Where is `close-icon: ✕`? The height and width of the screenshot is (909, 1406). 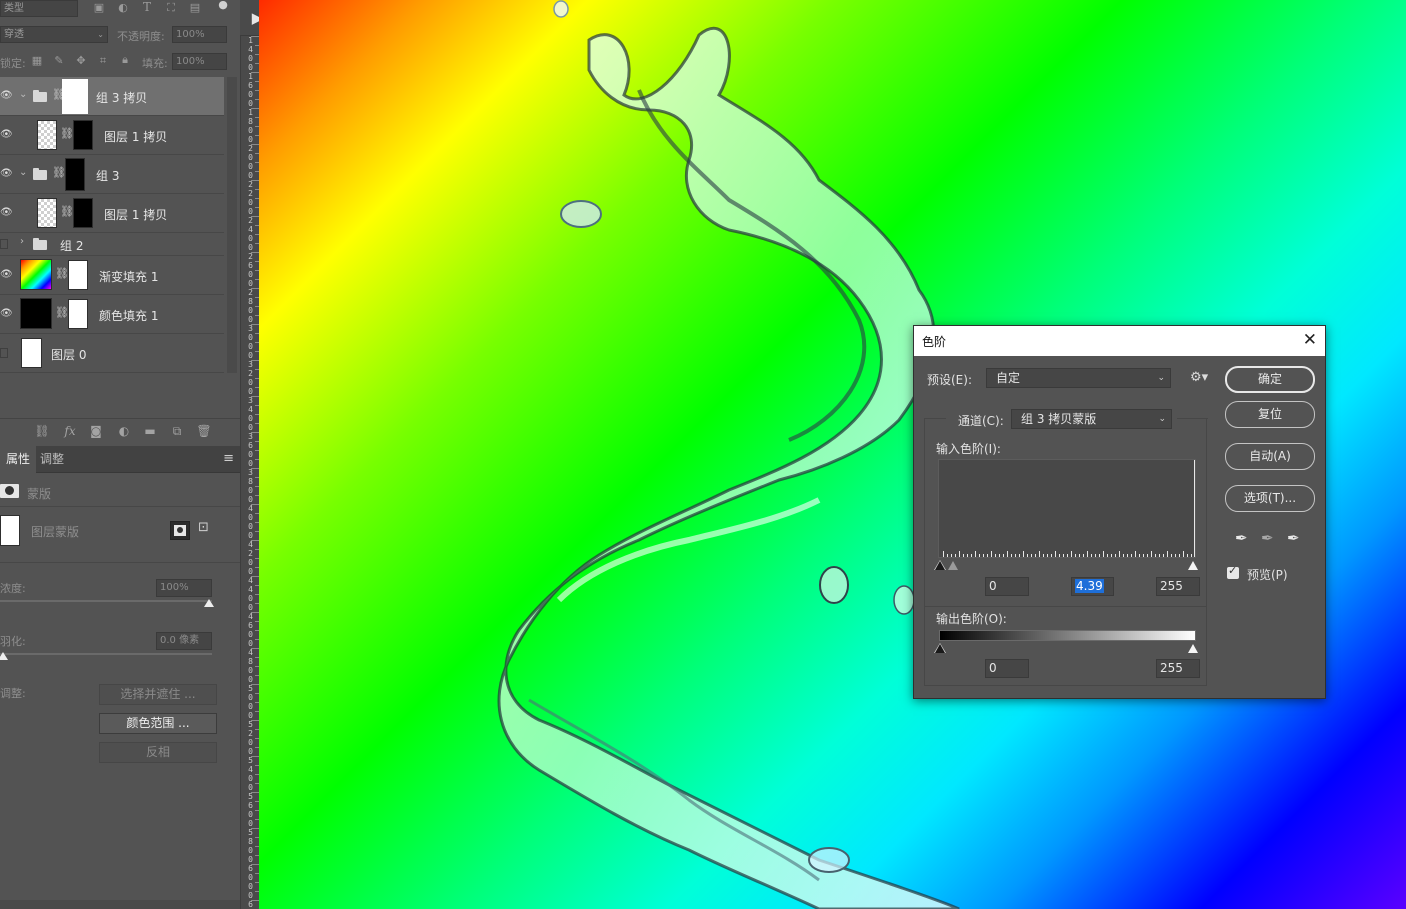 close-icon: ✕ is located at coordinates (1310, 340).